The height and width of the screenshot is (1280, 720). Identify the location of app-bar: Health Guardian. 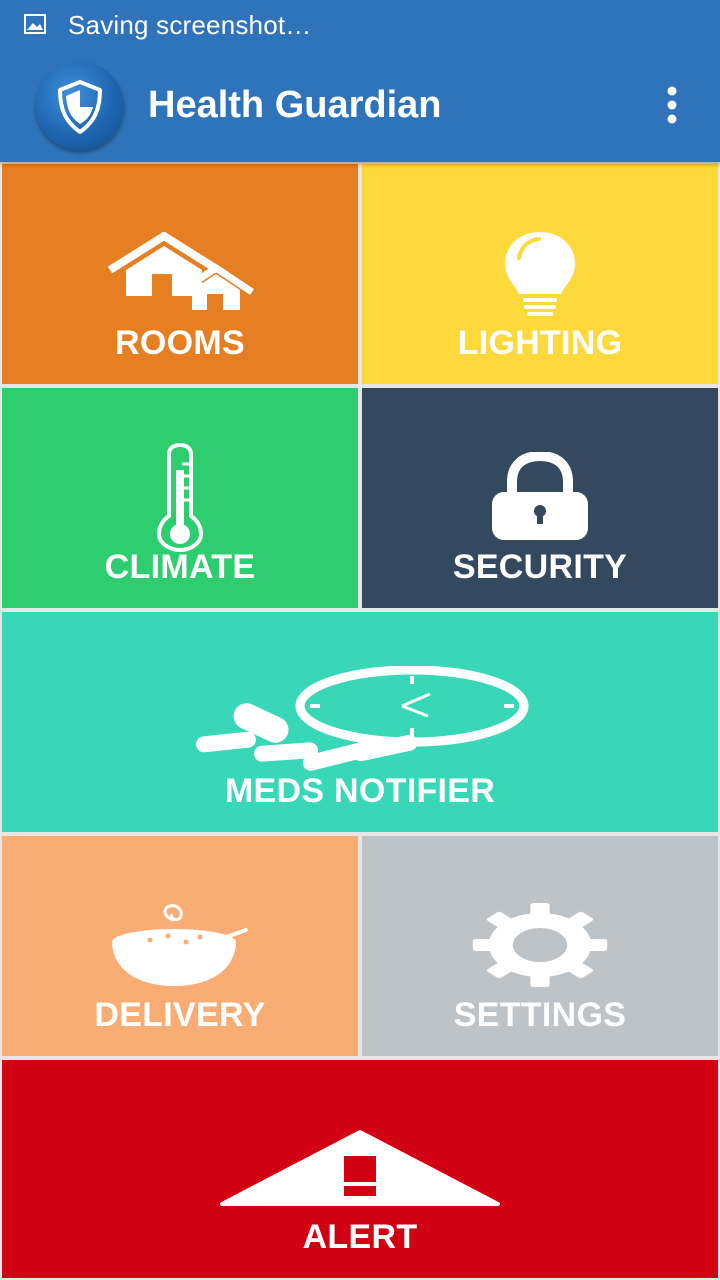
(360, 106).